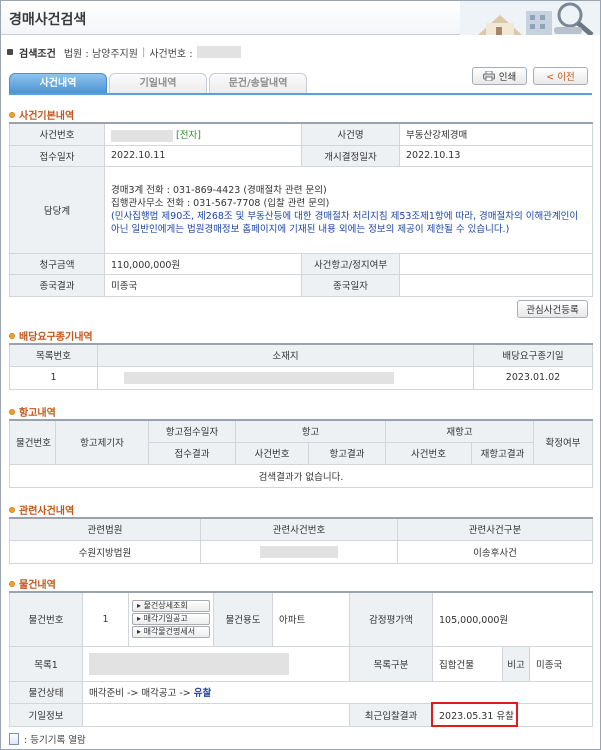  What do you see at coordinates (272, 453) in the screenshot?
I see `appeal-case-number-header: 사건번호` at bounding box center [272, 453].